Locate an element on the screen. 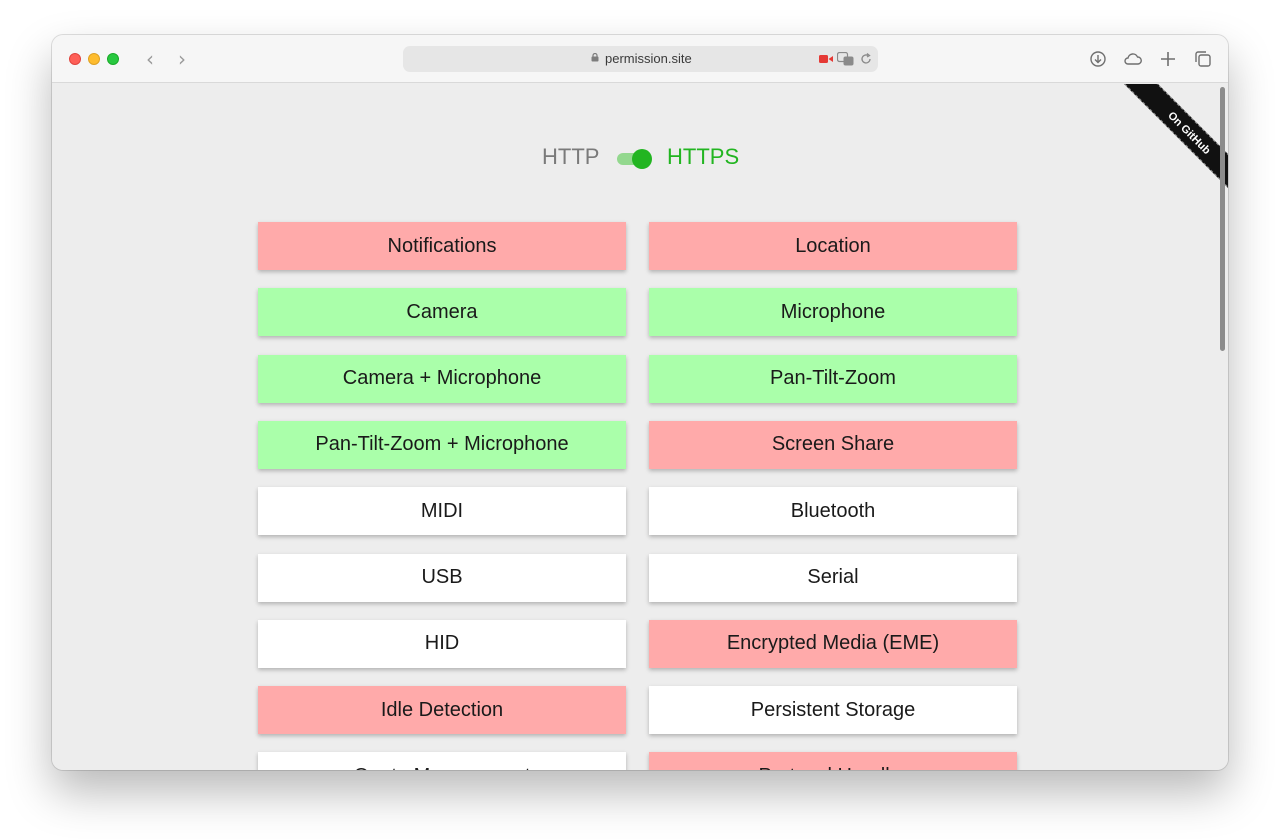 Image resolution: width=1280 pixels, height=839 pixels. download-icon is located at coordinates (1098, 59).